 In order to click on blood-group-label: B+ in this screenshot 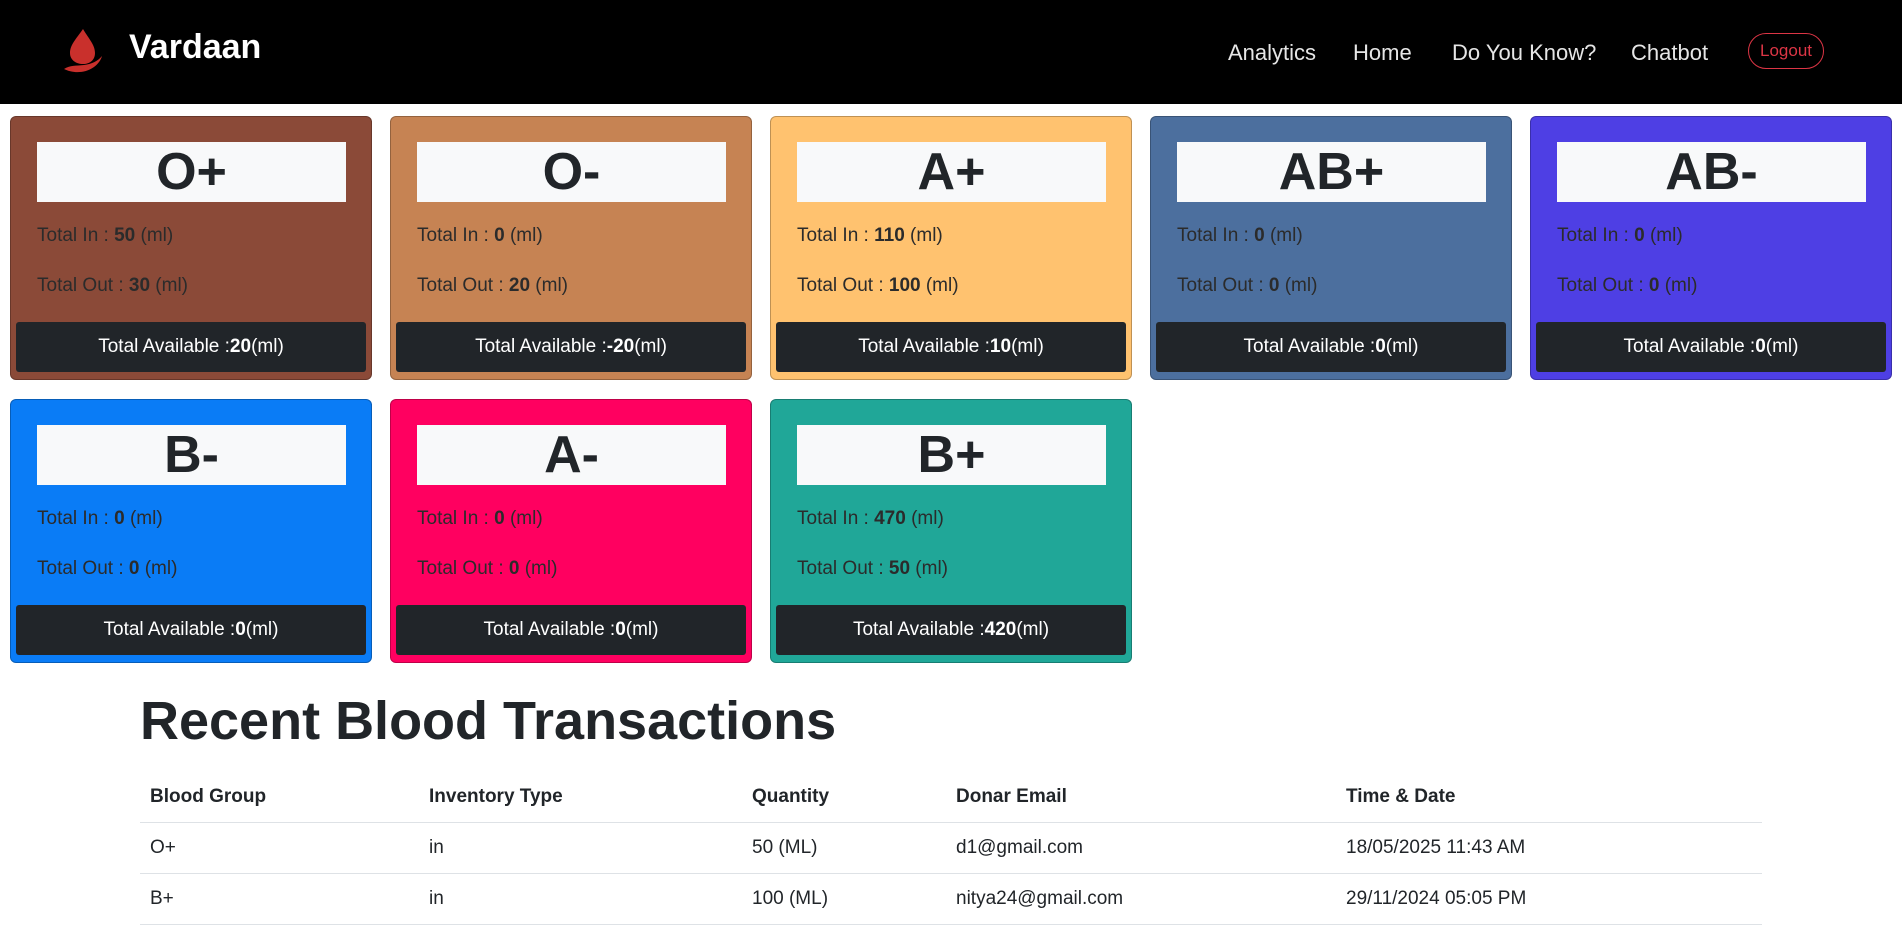, I will do `click(951, 455)`.